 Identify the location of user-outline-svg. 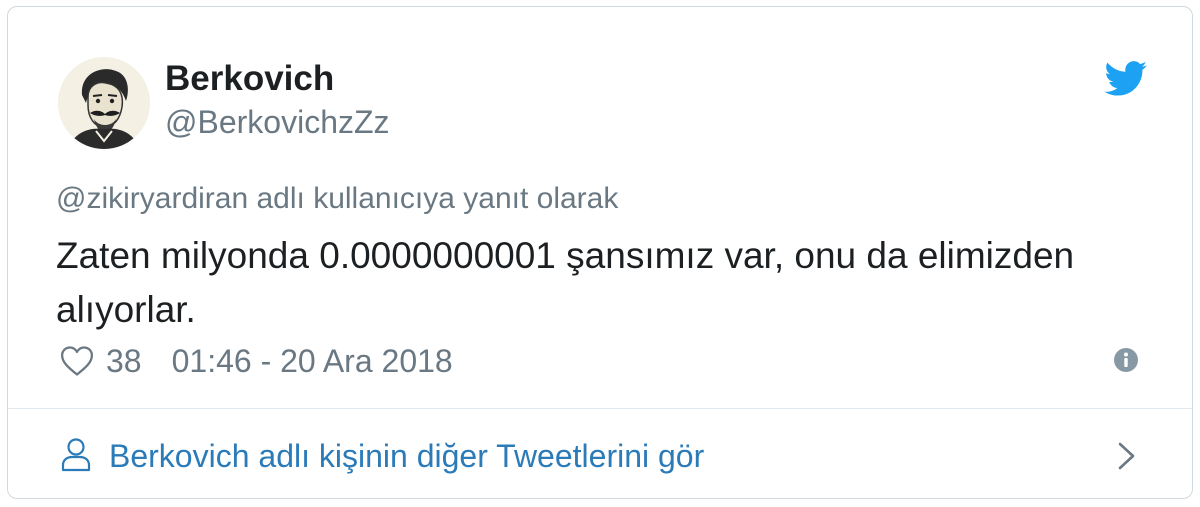
(76, 455).